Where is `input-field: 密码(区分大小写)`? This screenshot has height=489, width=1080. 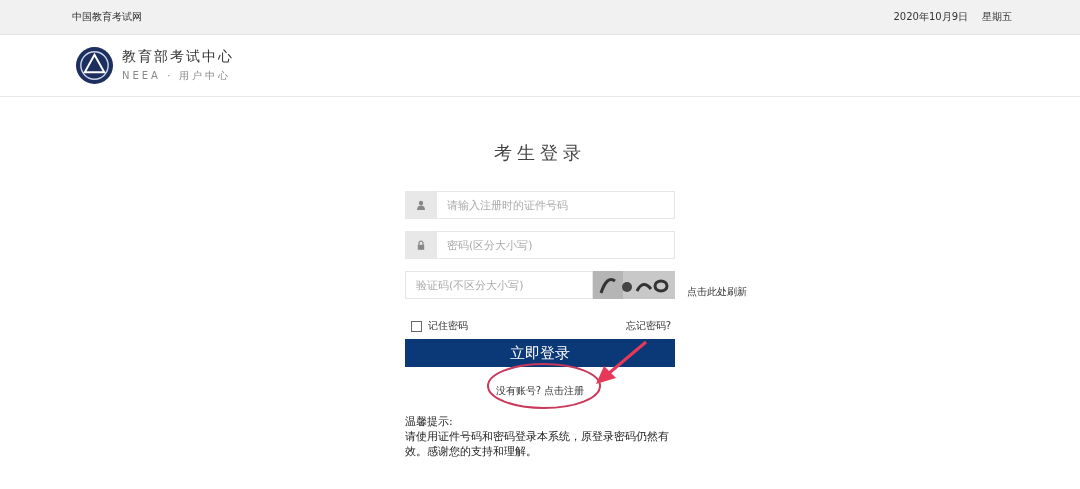
input-field: 密码(区分大小写) is located at coordinates (556, 245).